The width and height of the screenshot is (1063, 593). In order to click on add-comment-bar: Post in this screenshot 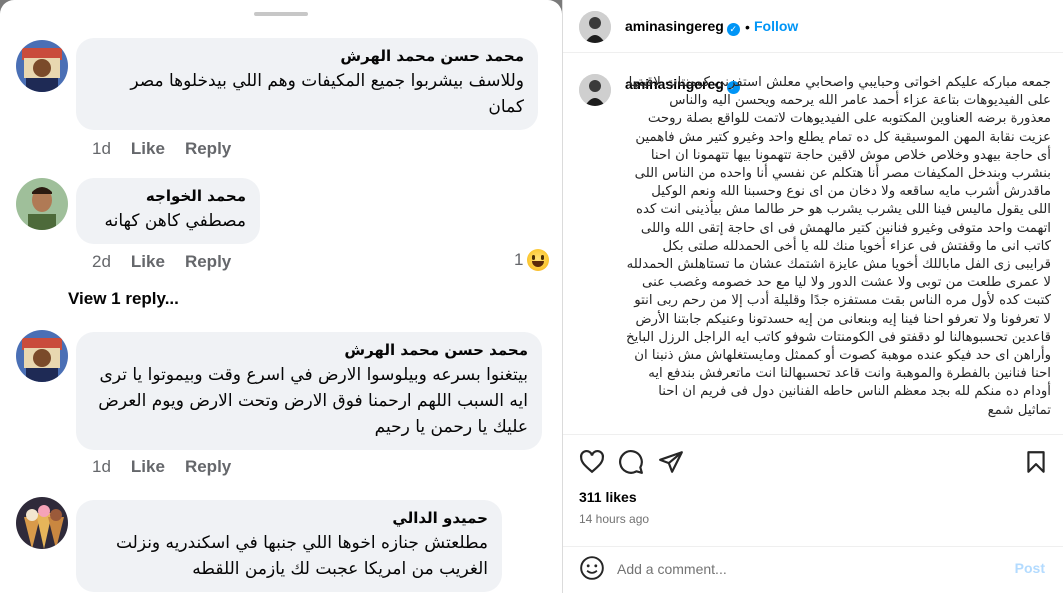, I will do `click(813, 569)`.